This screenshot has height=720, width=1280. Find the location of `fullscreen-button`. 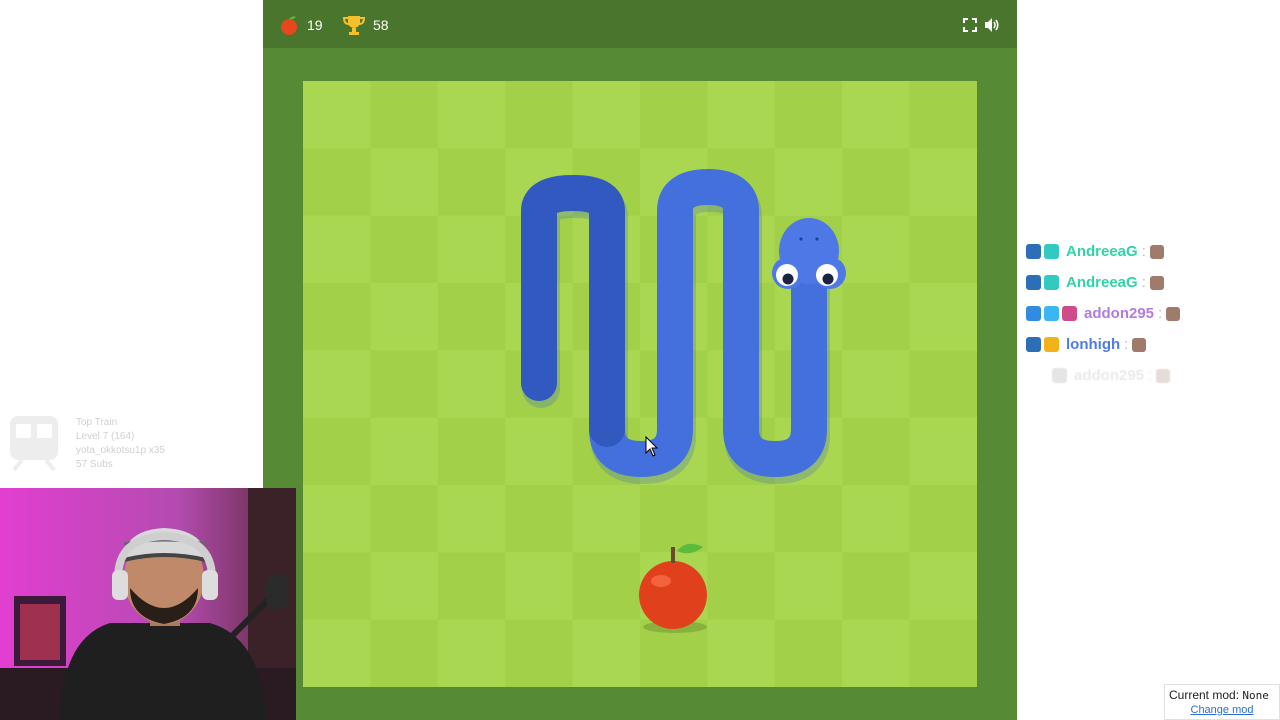

fullscreen-button is located at coordinates (970, 25).